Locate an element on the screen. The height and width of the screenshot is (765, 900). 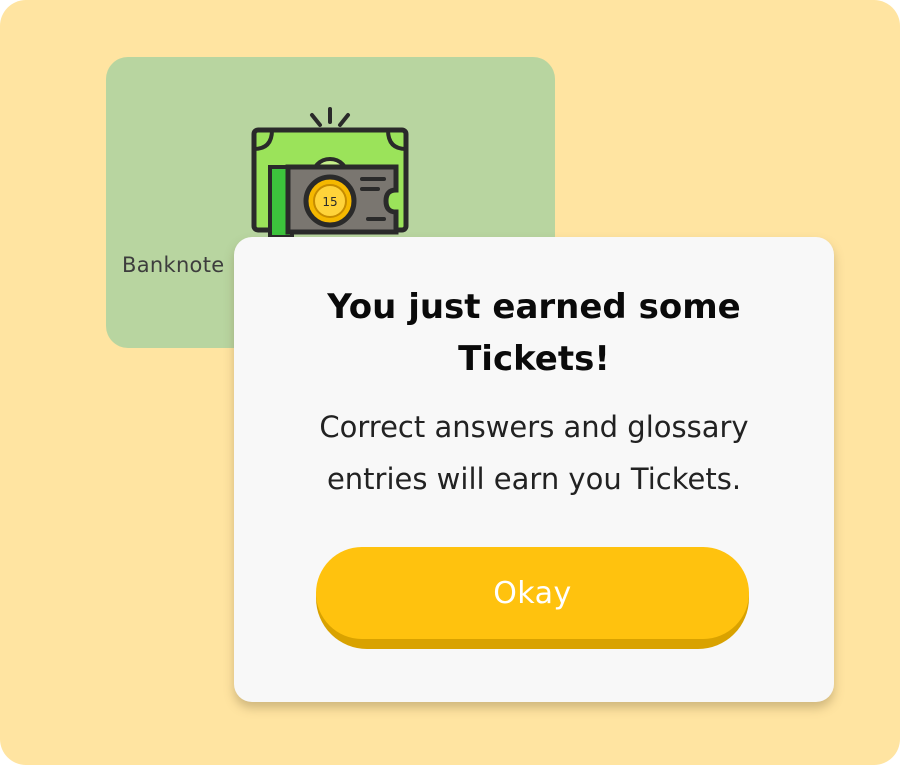
okay-button: Okay is located at coordinates (532, 598).